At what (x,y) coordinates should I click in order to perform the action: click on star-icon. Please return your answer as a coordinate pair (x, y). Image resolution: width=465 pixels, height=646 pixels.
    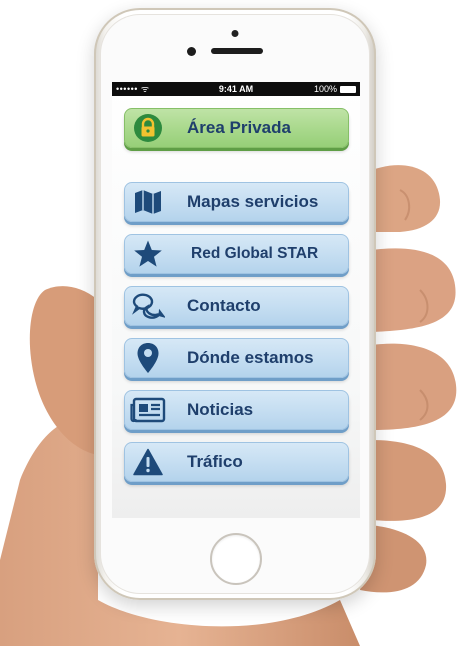
    Looking at the image, I should click on (148, 254).